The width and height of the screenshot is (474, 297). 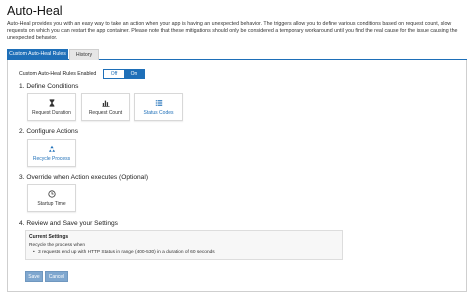 I want to click on current-settings-title: Current Settings, so click(x=49, y=237).